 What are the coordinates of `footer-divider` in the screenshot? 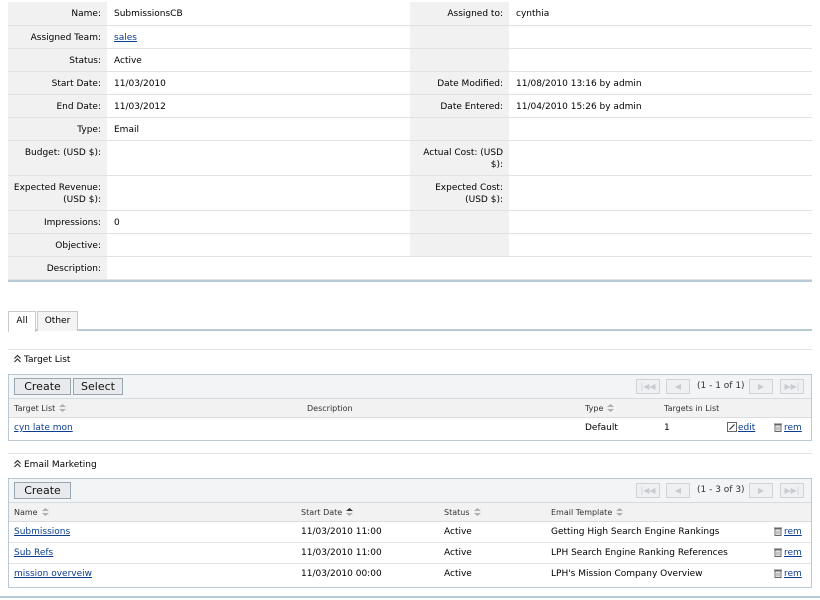 It's located at (410, 597).